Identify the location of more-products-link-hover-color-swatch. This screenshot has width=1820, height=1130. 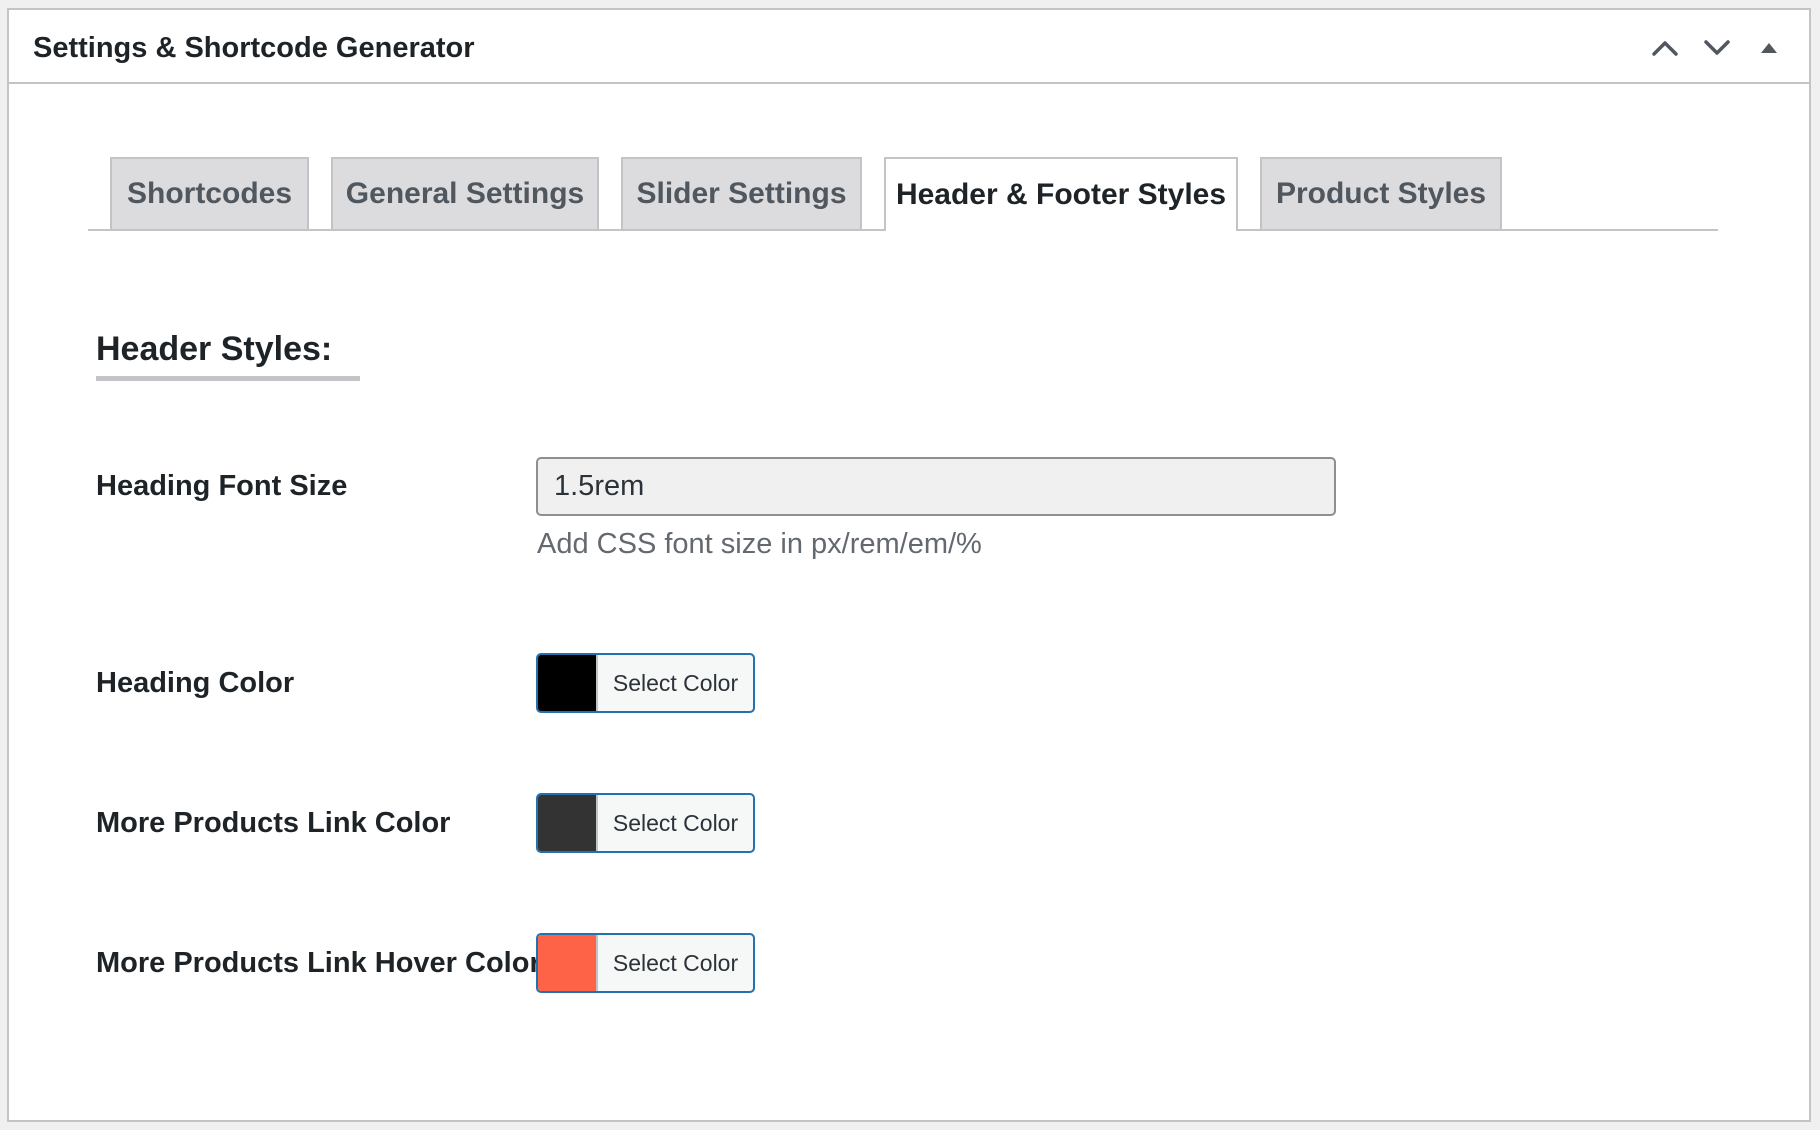
(568, 963).